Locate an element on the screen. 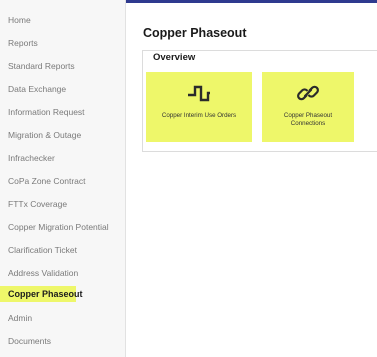 The width and height of the screenshot is (377, 357). overview-legend: Overview is located at coordinates (174, 57).